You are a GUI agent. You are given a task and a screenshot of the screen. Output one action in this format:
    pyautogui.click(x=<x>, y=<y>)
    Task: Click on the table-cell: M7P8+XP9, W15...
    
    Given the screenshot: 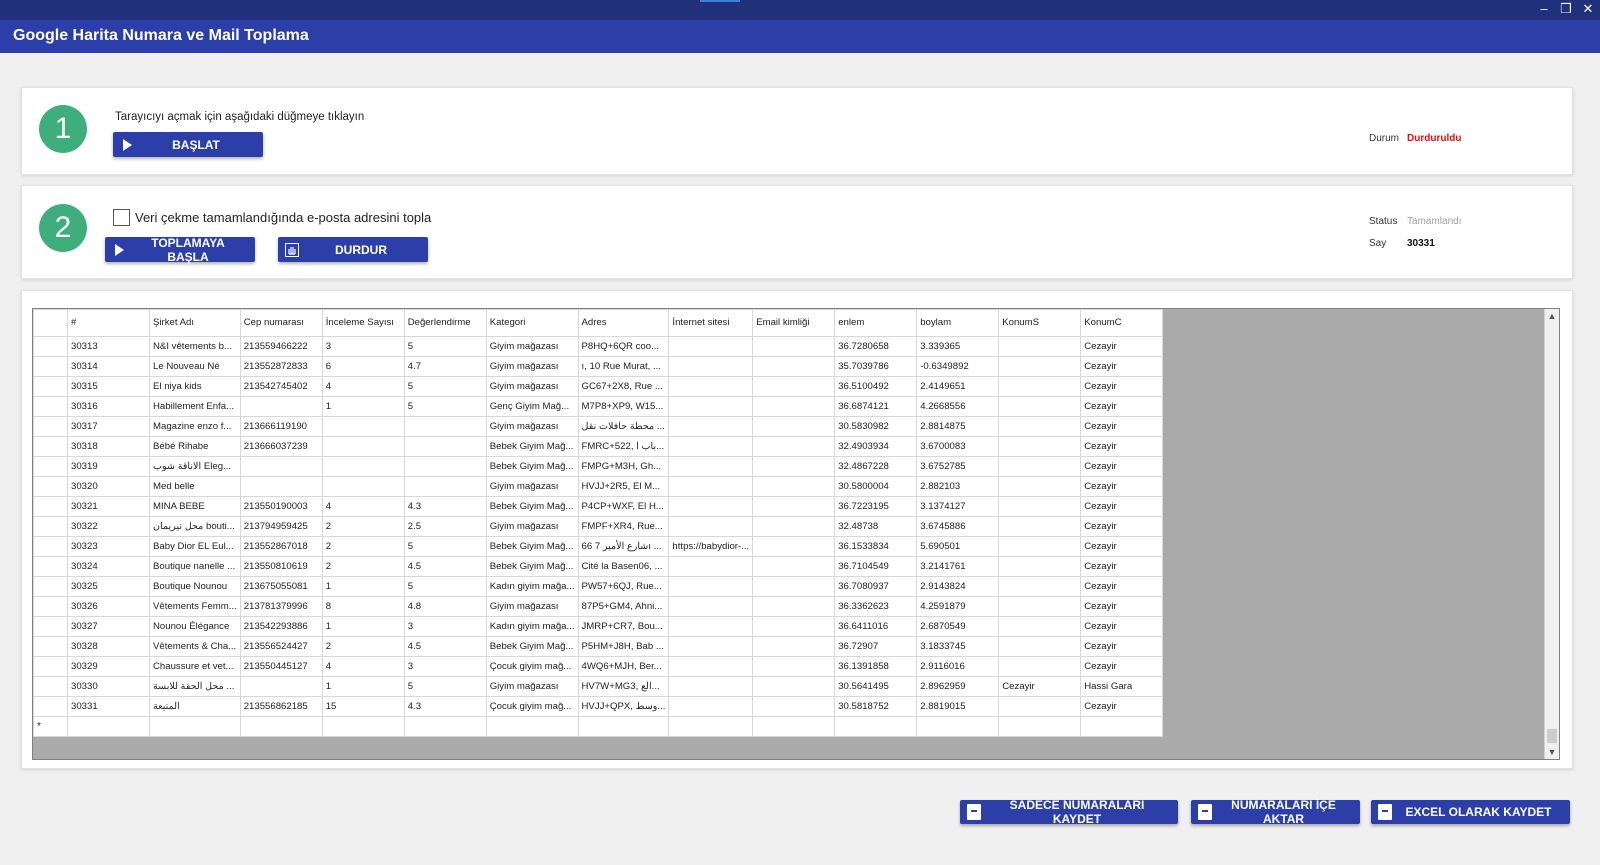 What is the action you would take?
    pyautogui.click(x=623, y=407)
    